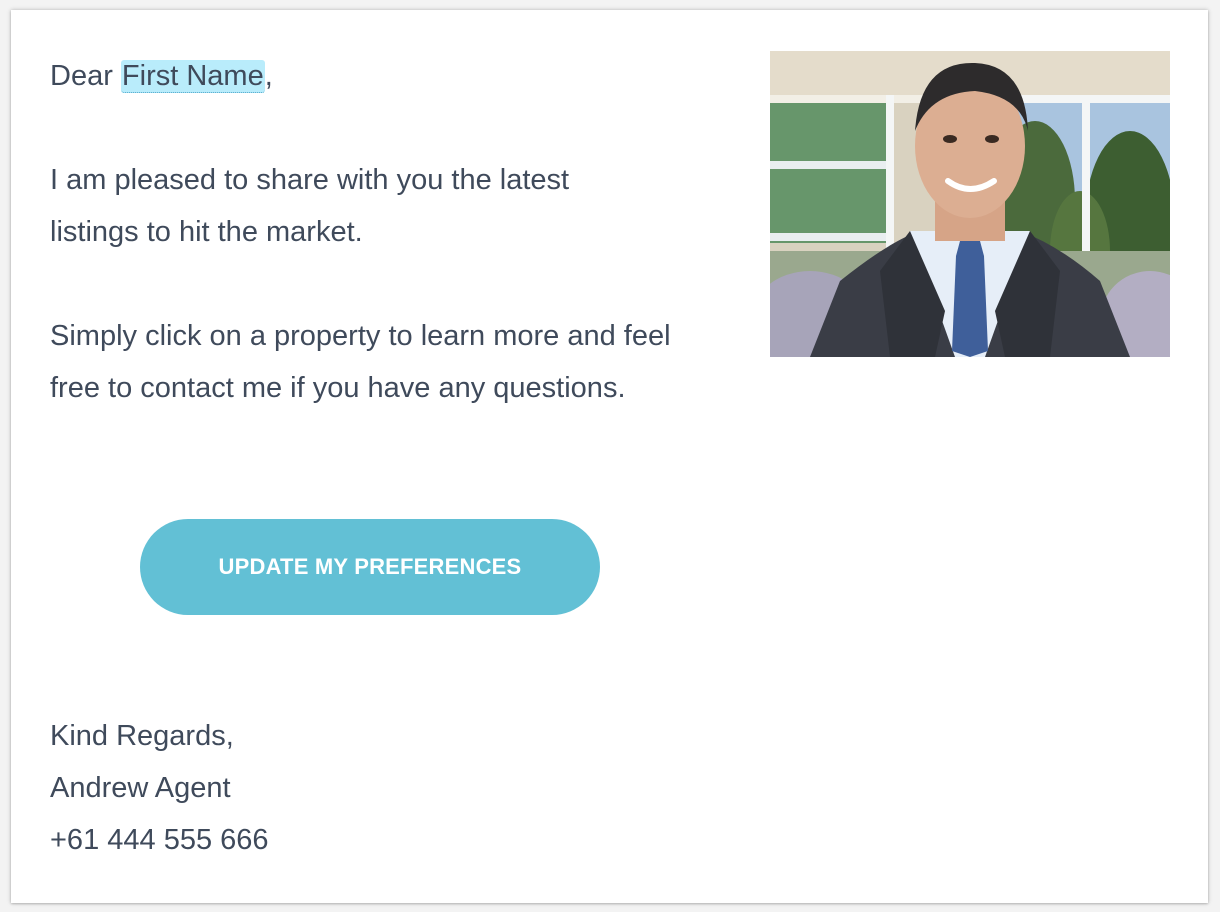 This screenshot has height=912, width=1220. What do you see at coordinates (85, 76) in the screenshot?
I see `greeting-prefix: Dear` at bounding box center [85, 76].